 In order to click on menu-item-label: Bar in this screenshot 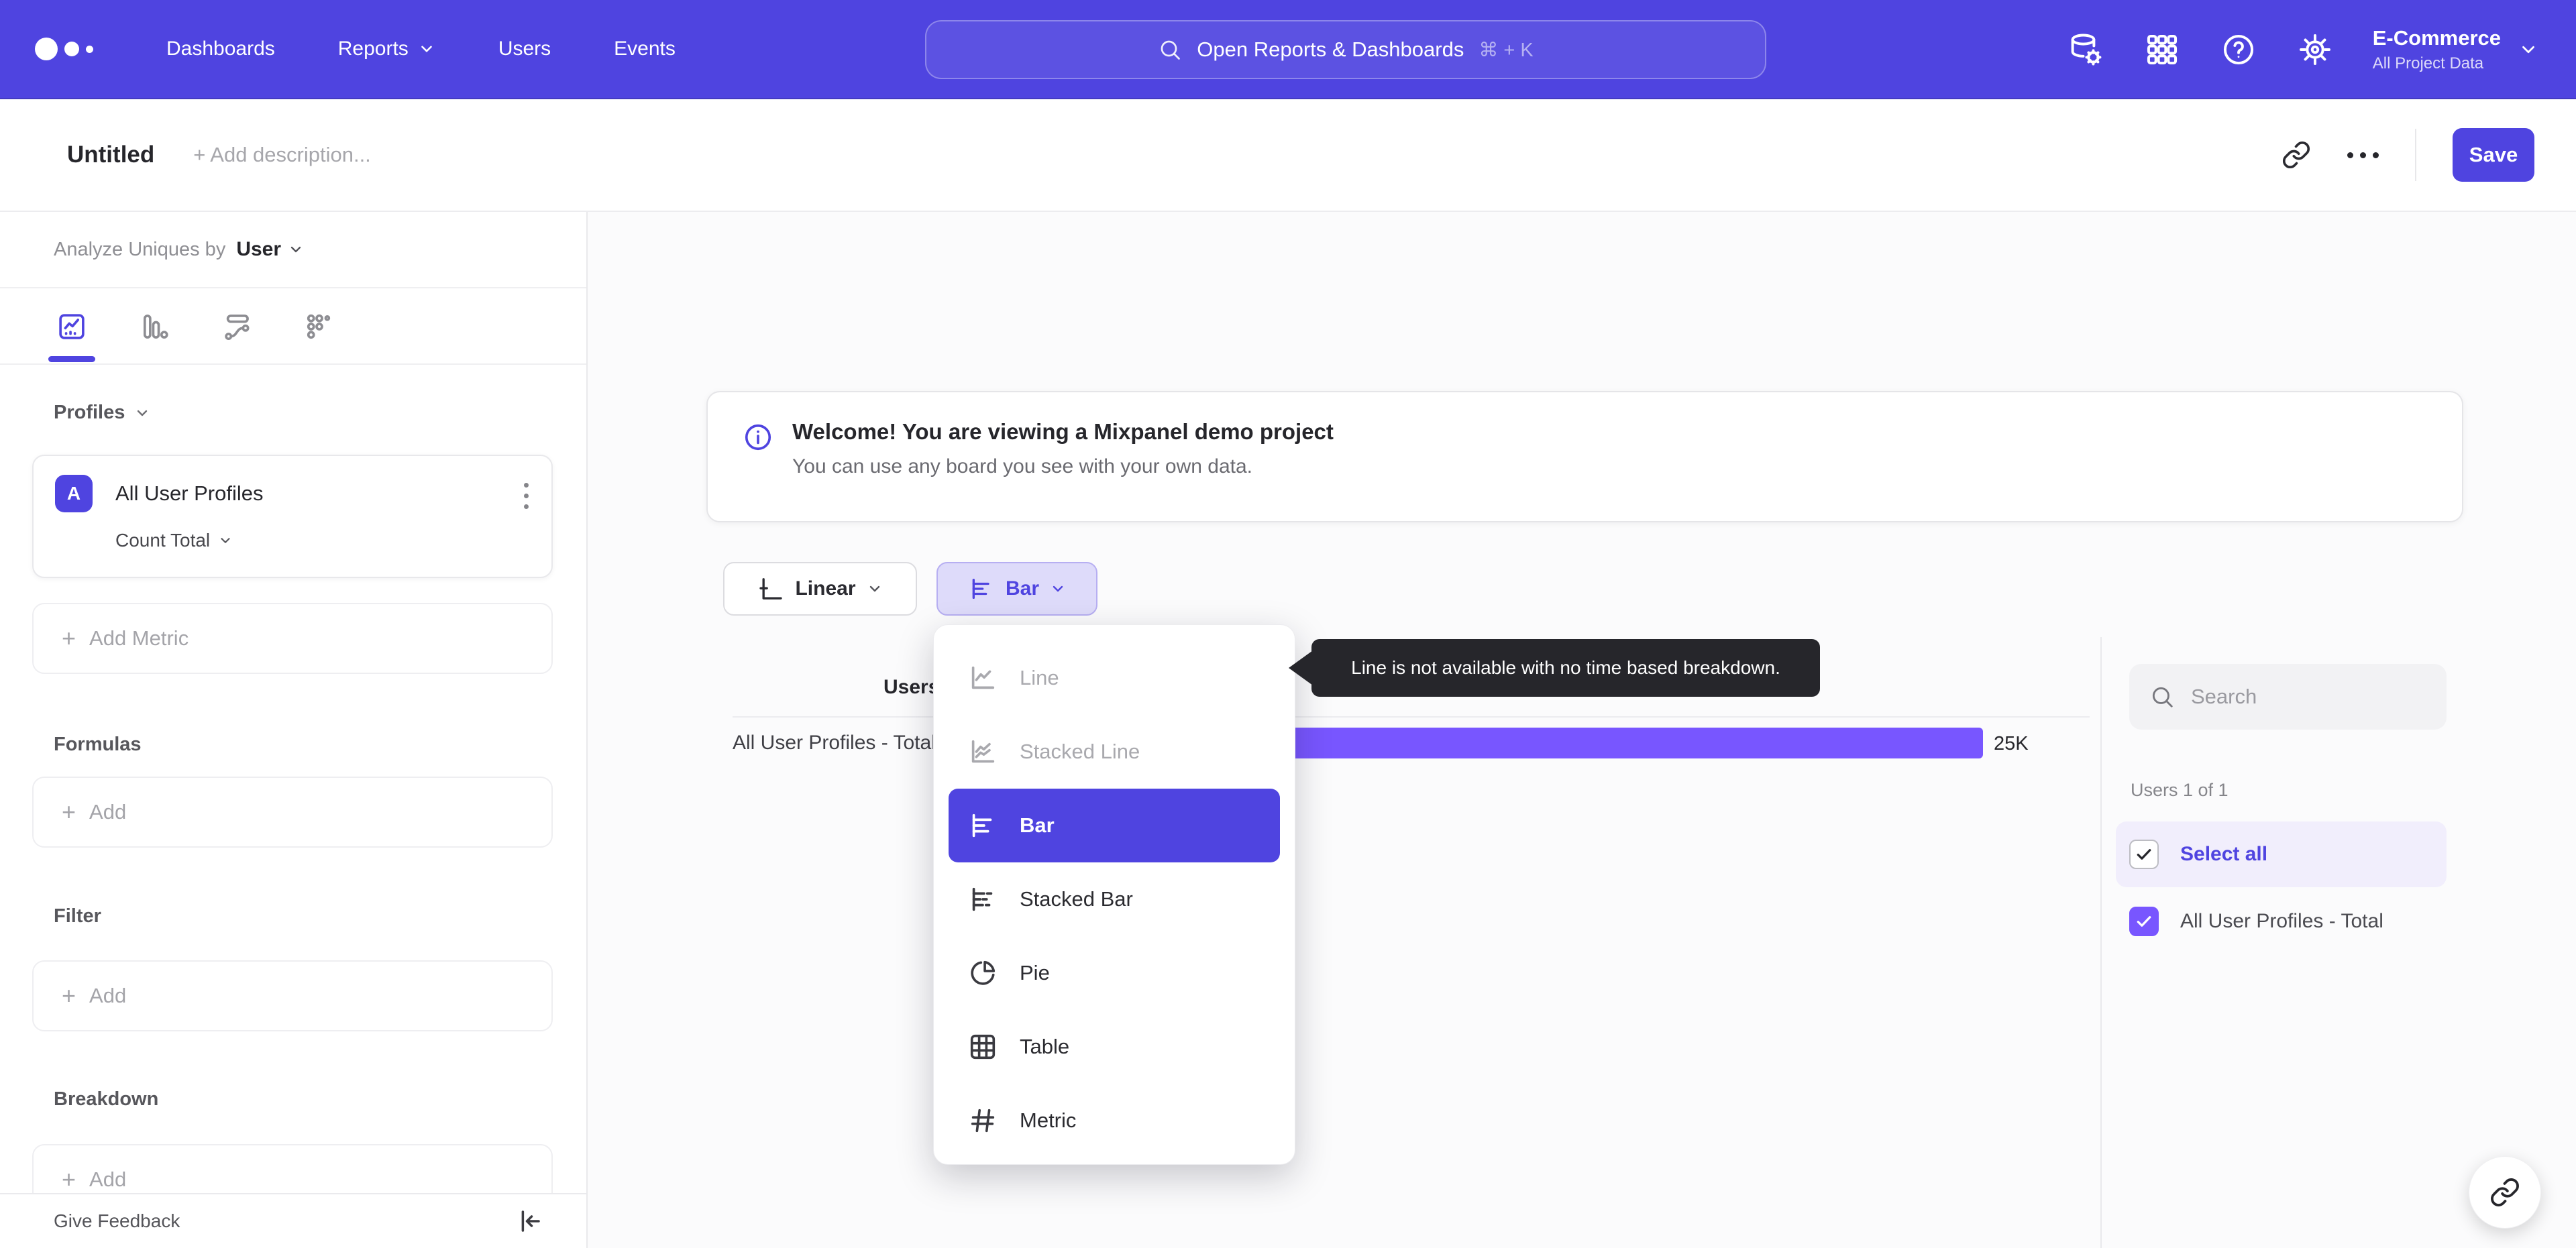, I will do `click(1037, 825)`.